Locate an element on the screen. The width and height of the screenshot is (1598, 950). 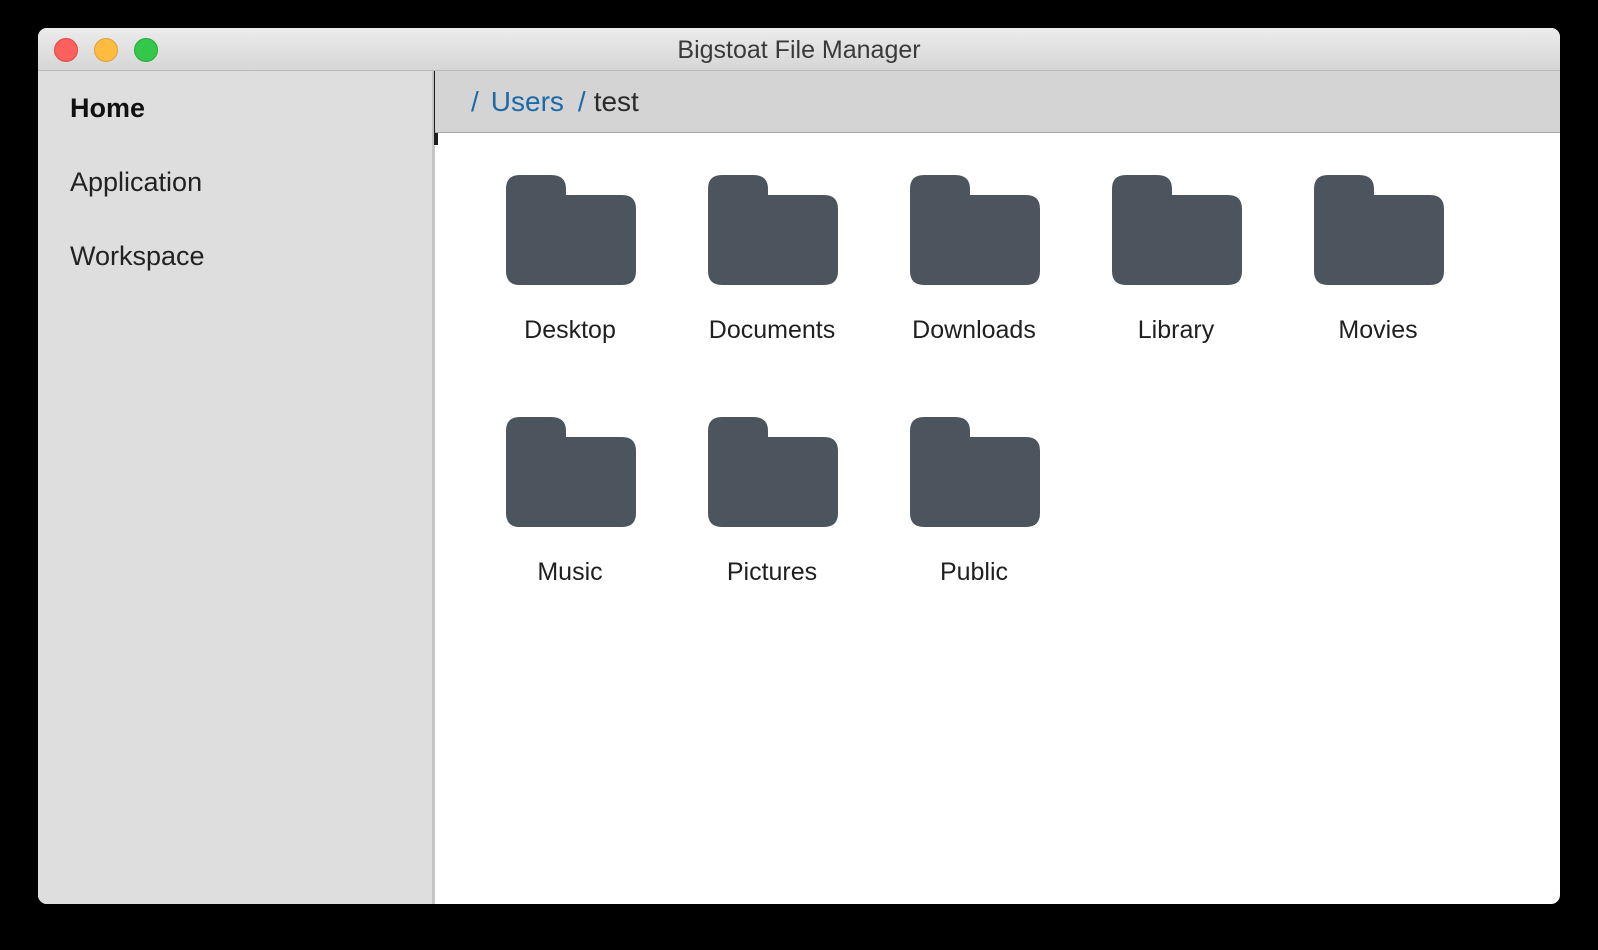
folder-item-music: Music is located at coordinates (570, 481).